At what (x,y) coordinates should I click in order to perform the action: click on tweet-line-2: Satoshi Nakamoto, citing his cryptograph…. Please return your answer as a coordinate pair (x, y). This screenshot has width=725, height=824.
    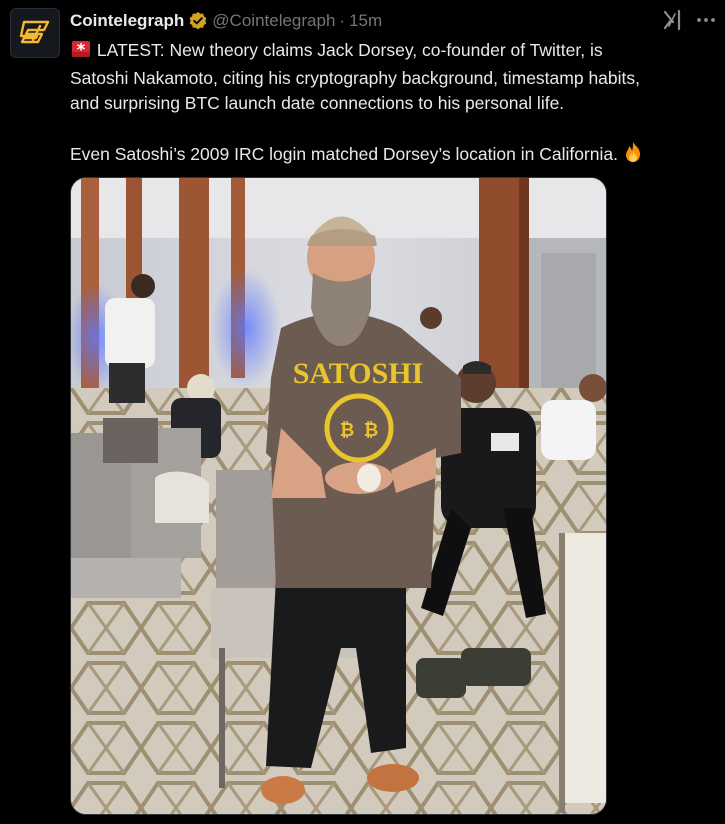
    Looking at the image, I should click on (355, 78).